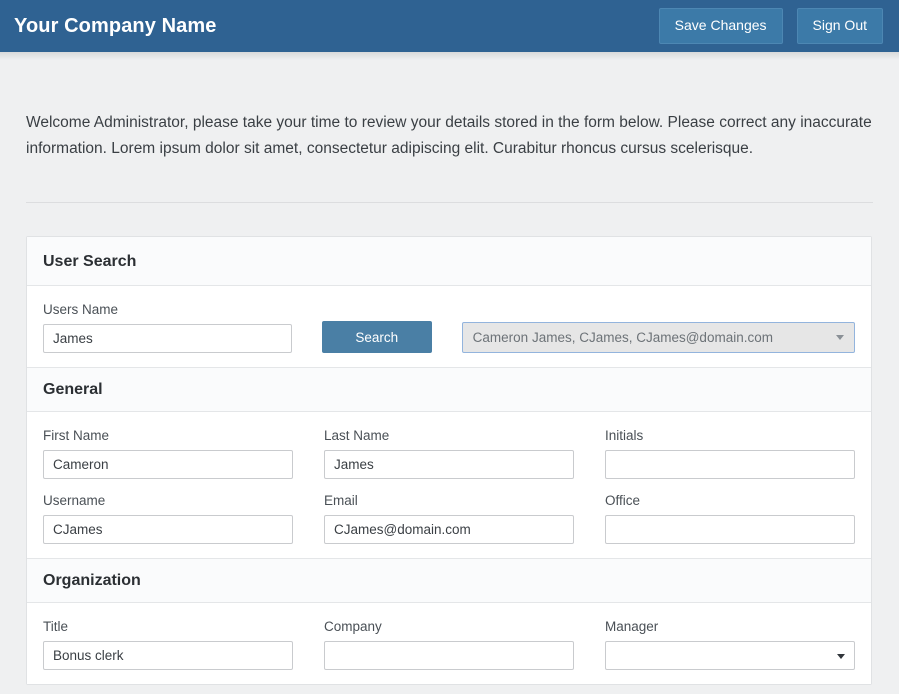 This screenshot has width=899, height=694. Describe the element at coordinates (90, 261) in the screenshot. I see `panel-title: User Search` at that location.